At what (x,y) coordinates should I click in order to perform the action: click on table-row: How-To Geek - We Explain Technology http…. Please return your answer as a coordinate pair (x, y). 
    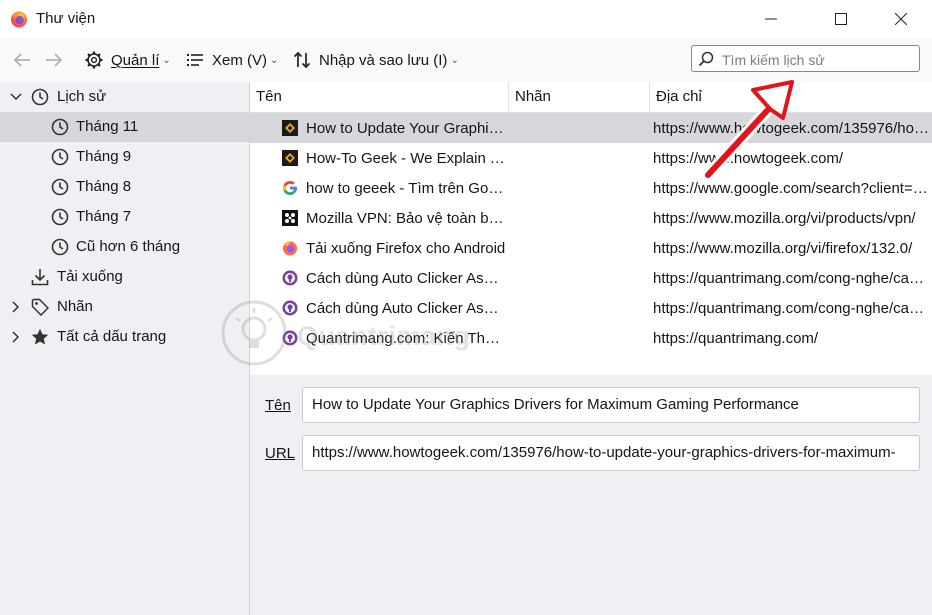
    Looking at the image, I should click on (591, 158).